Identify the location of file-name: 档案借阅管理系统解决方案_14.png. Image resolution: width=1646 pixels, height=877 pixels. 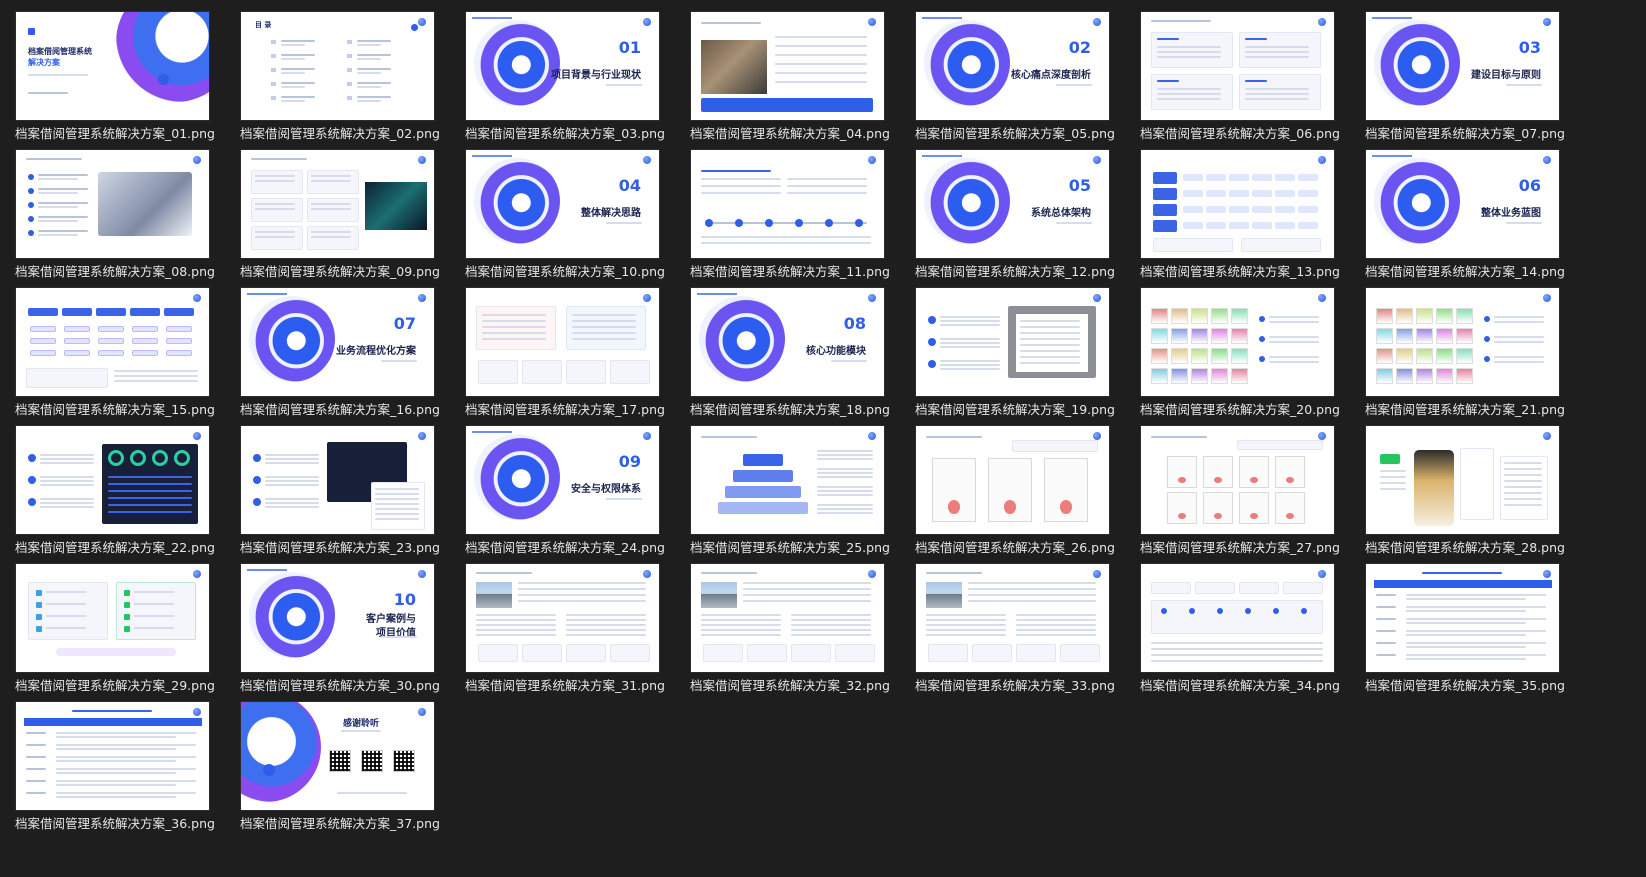
(1478, 270).